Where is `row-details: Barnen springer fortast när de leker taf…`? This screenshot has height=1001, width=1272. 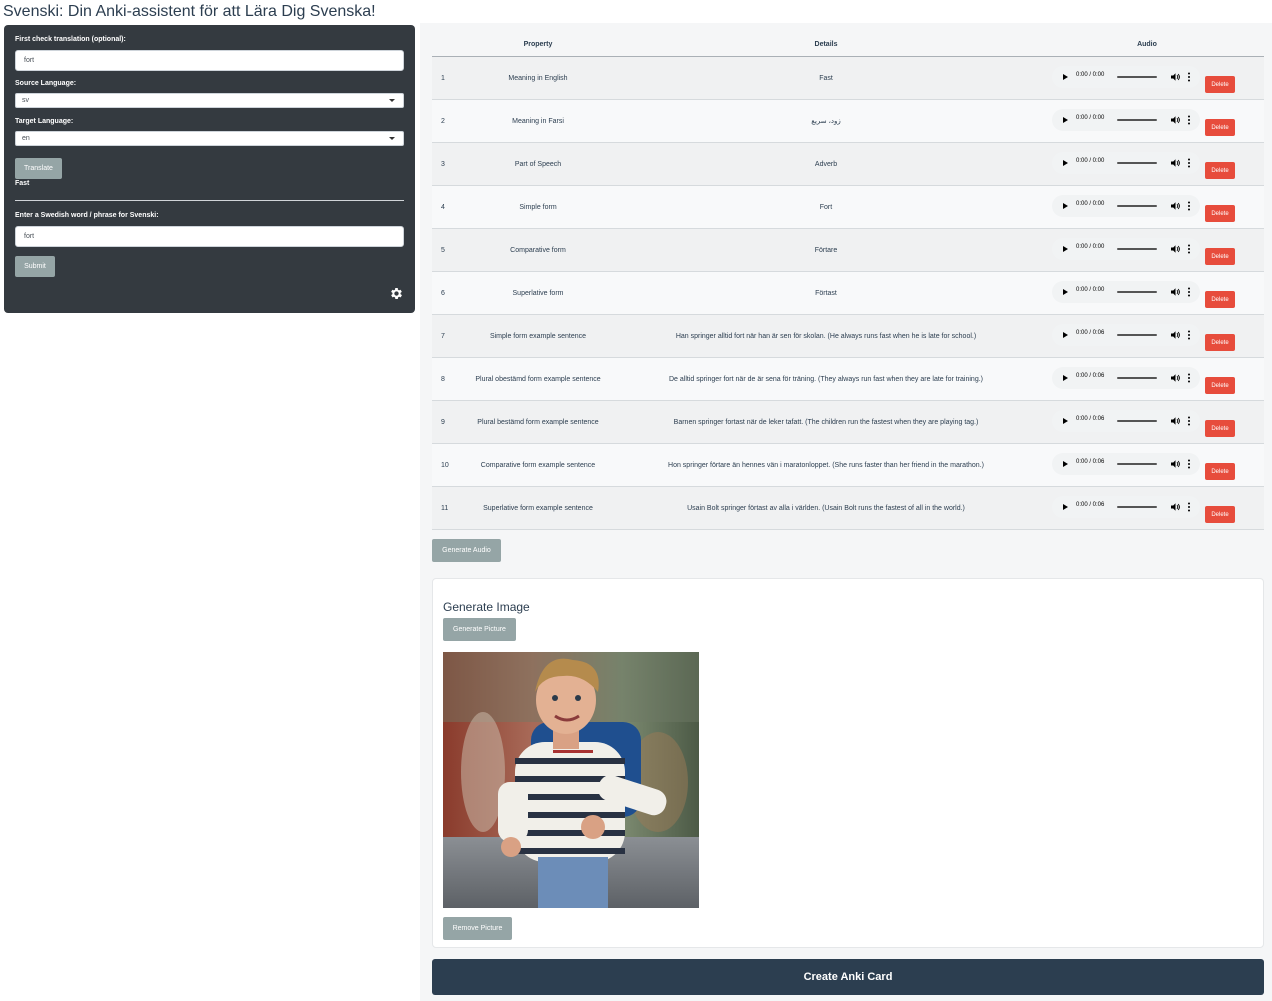
row-details: Barnen springer fortast när de leker taf… is located at coordinates (826, 422).